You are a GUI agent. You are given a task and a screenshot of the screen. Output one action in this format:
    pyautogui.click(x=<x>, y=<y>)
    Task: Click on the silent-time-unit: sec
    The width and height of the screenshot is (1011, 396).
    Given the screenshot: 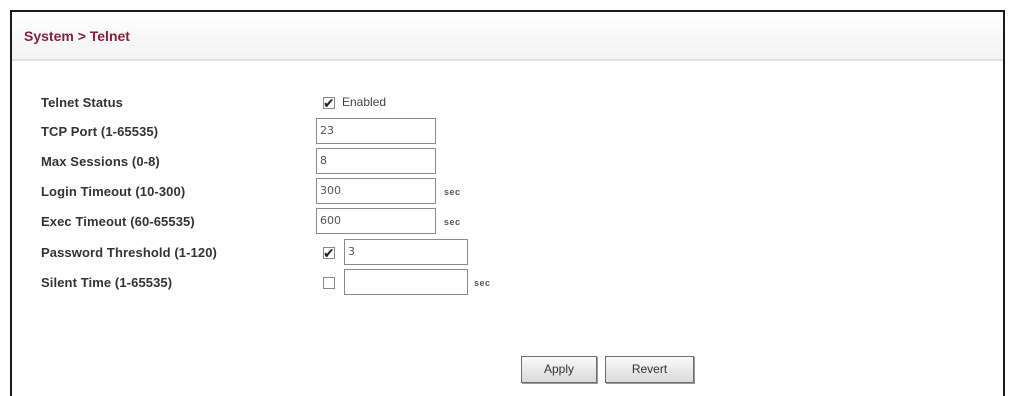 What is the action you would take?
    pyautogui.click(x=482, y=283)
    